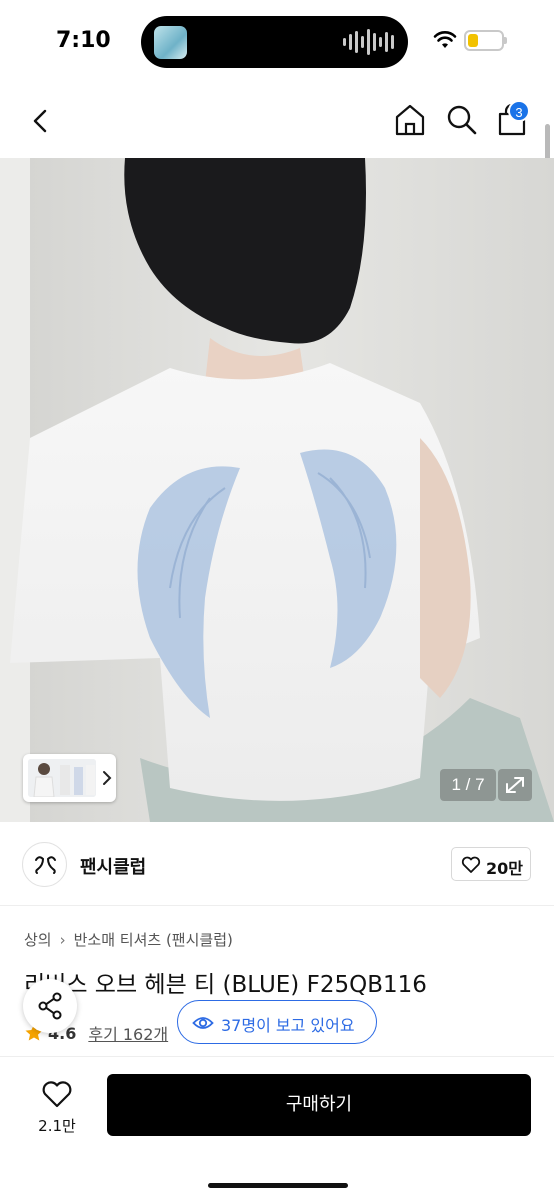  I want to click on audio-waveform-icon, so click(368, 42).